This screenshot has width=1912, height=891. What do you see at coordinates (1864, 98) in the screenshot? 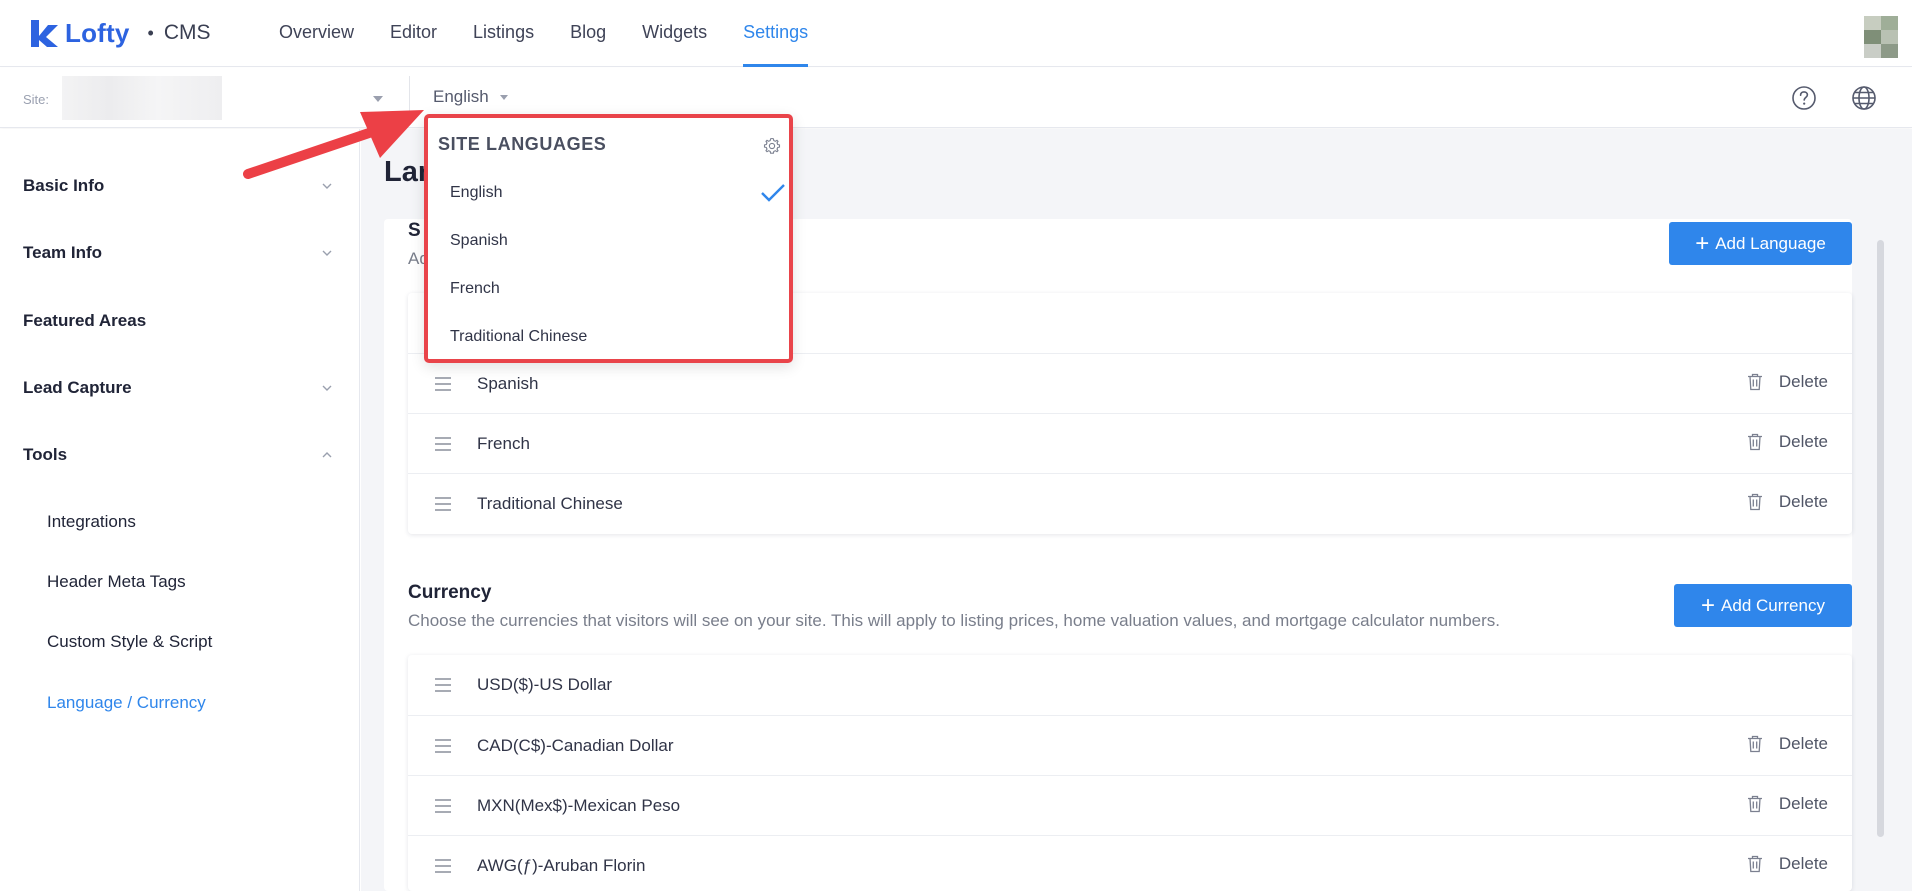
I see `globe-icon` at bounding box center [1864, 98].